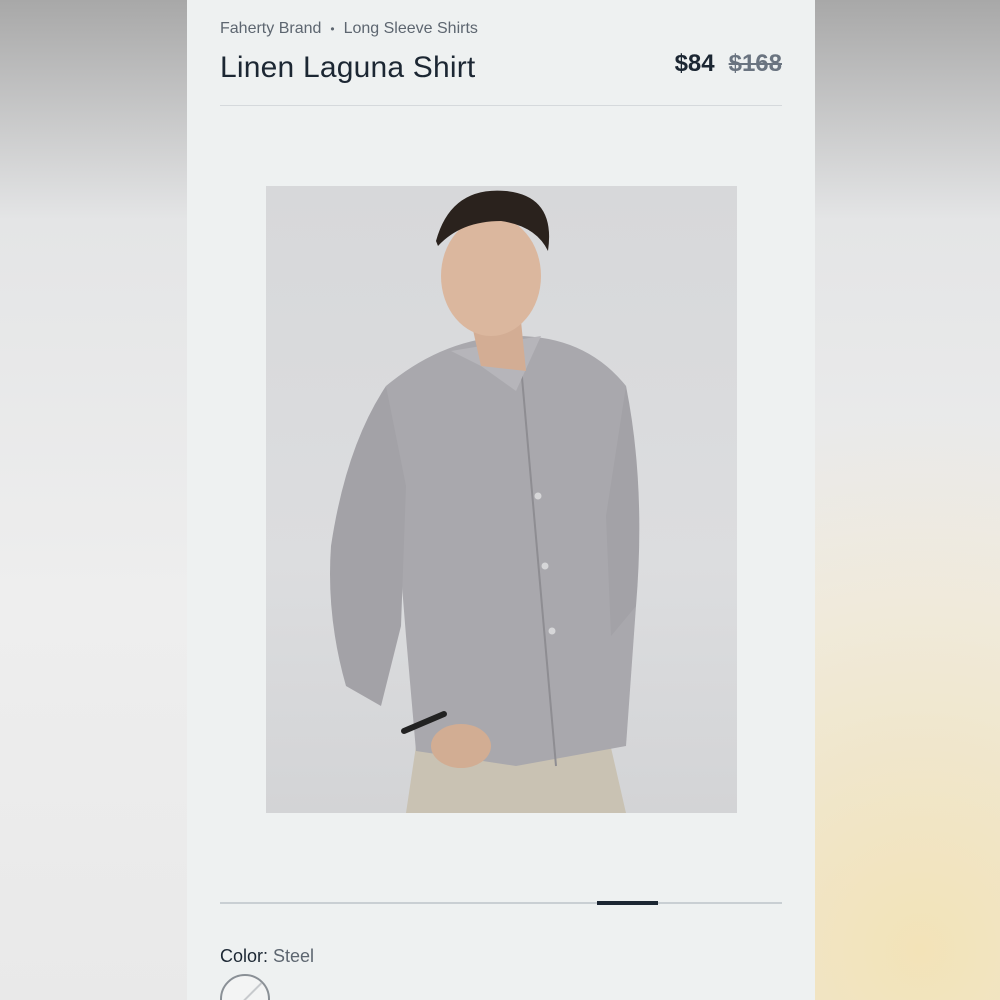 This screenshot has height=1000, width=1000. I want to click on breadcrumb: Faherty Brand • Long Sleeve Shirts, so click(349, 29).